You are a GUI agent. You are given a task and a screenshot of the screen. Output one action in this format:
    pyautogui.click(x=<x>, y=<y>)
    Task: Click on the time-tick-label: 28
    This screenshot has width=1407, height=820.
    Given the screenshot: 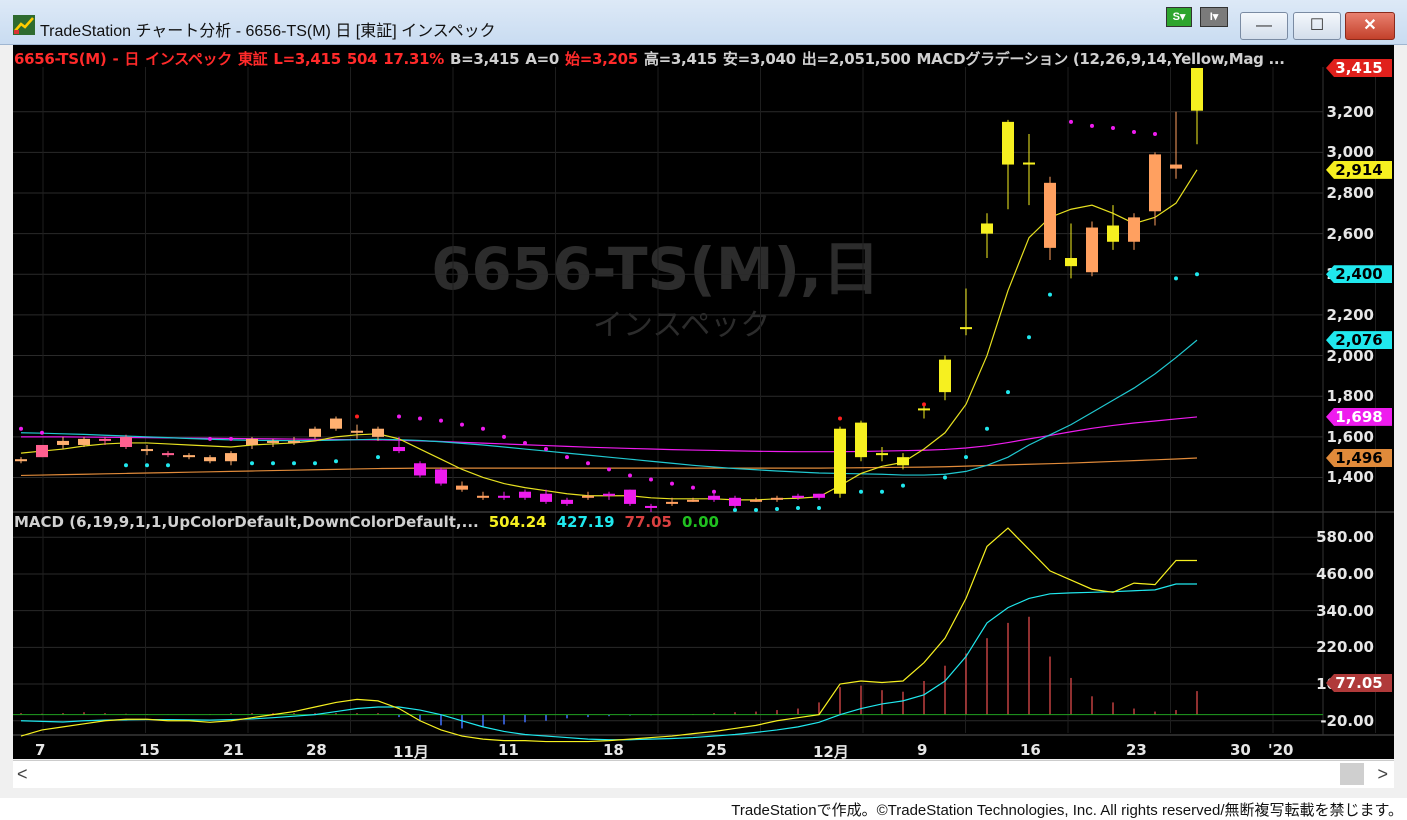 What is the action you would take?
    pyautogui.click(x=316, y=750)
    